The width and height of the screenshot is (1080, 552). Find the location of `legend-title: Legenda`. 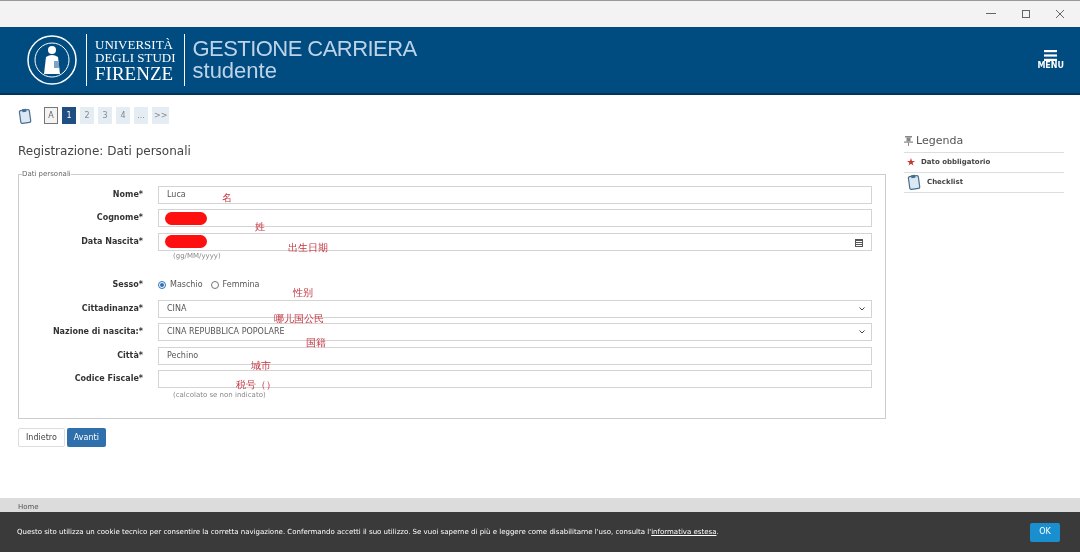

legend-title: Legenda is located at coordinates (940, 141).